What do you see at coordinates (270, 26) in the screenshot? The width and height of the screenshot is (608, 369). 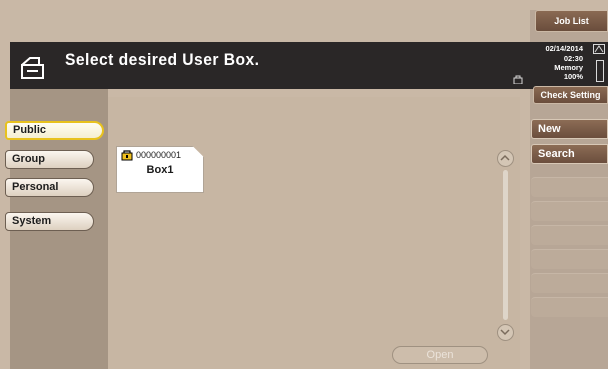 I see `top-strip` at bounding box center [270, 26].